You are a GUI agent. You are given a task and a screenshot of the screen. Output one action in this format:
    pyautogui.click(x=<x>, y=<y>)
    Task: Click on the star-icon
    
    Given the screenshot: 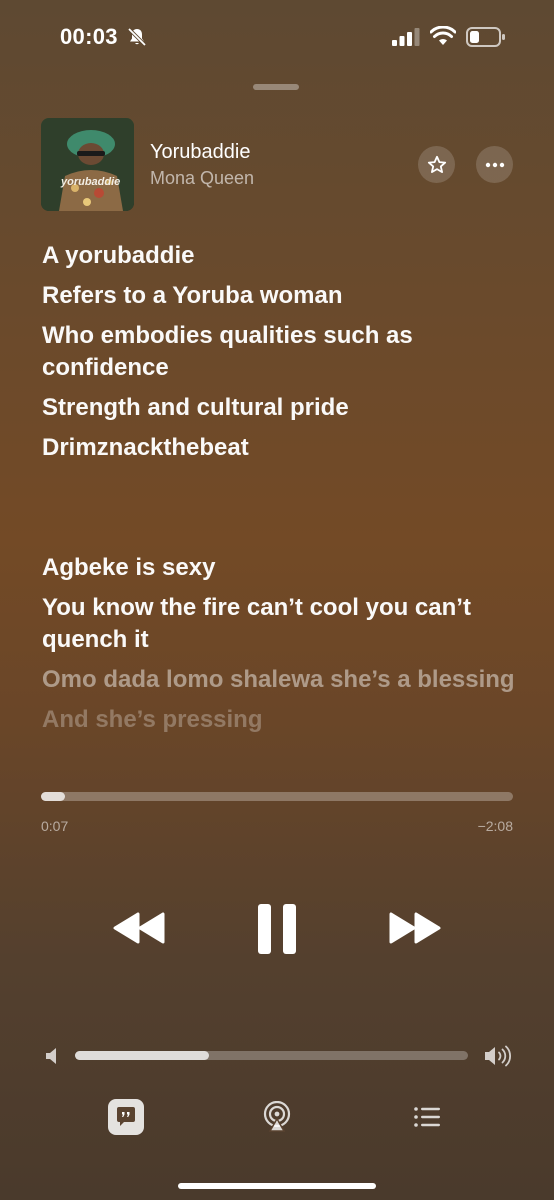 What is the action you would take?
    pyautogui.click(x=436, y=164)
    